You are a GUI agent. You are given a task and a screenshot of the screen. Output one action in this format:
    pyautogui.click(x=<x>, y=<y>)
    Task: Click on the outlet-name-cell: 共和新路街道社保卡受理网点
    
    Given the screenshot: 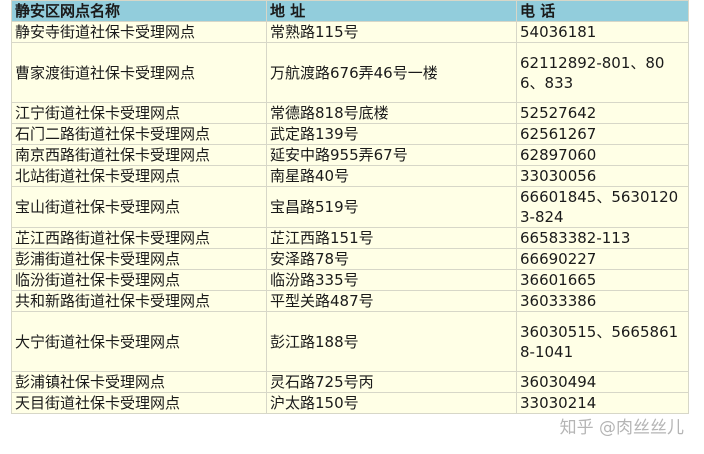 What is the action you would take?
    pyautogui.click(x=139, y=301)
    